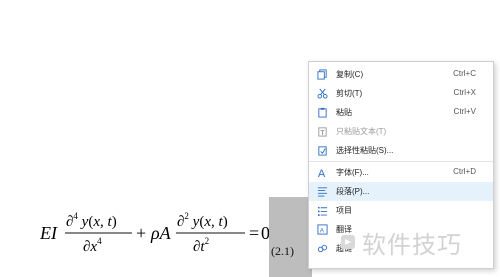 The height and width of the screenshot is (277, 500). Describe the element at coordinates (350, 74) in the screenshot. I see `menu-label-copy: 复制(C)` at that location.